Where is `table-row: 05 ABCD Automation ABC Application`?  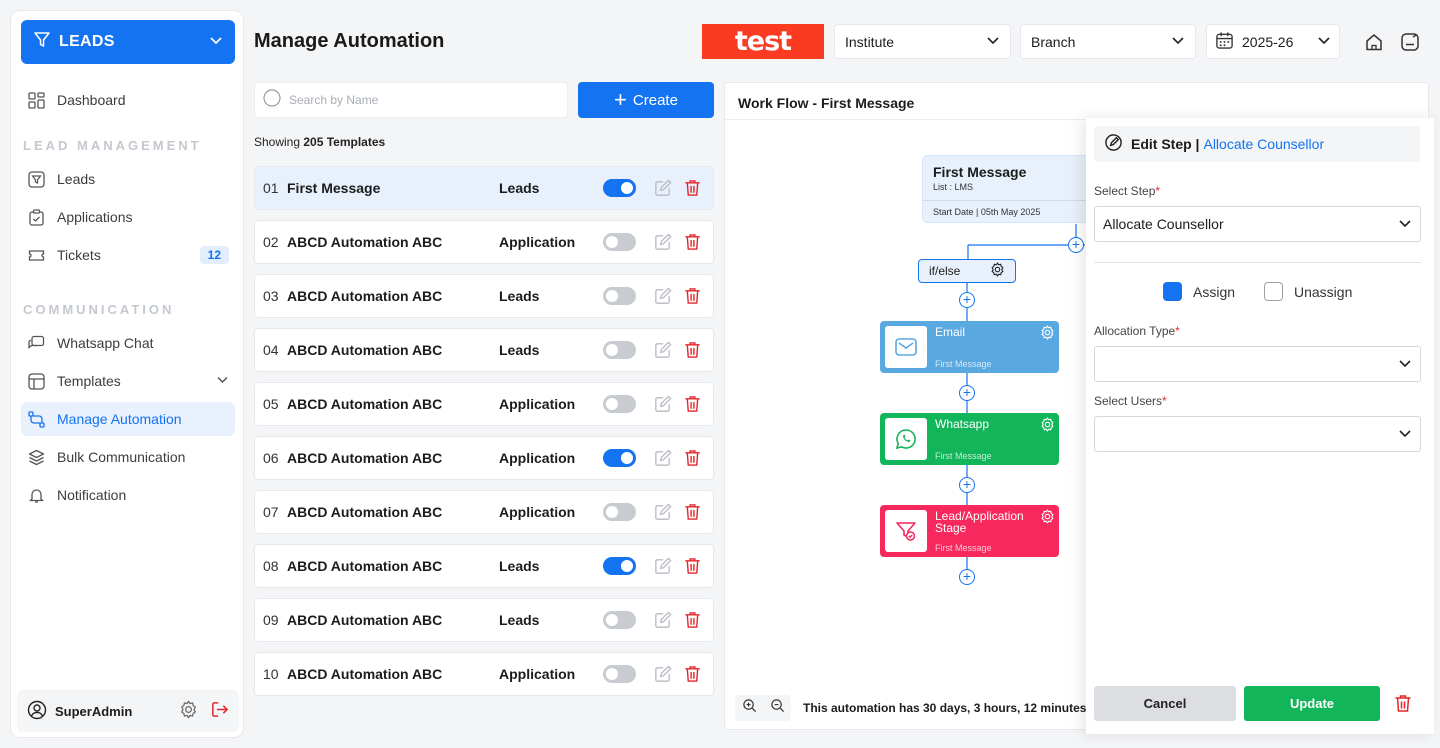
table-row: 05 ABCD Automation ABC Application is located at coordinates (484, 404).